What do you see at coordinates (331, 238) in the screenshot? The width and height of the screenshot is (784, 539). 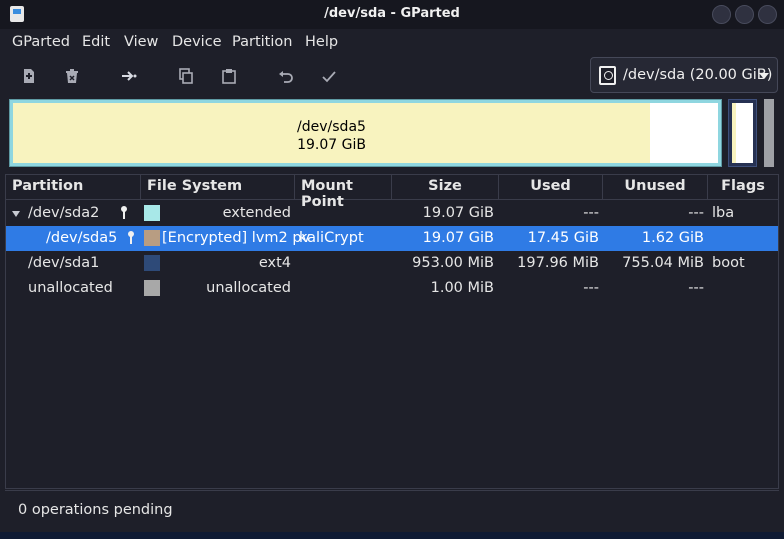 I see `mount-point: kaliCrypt` at bounding box center [331, 238].